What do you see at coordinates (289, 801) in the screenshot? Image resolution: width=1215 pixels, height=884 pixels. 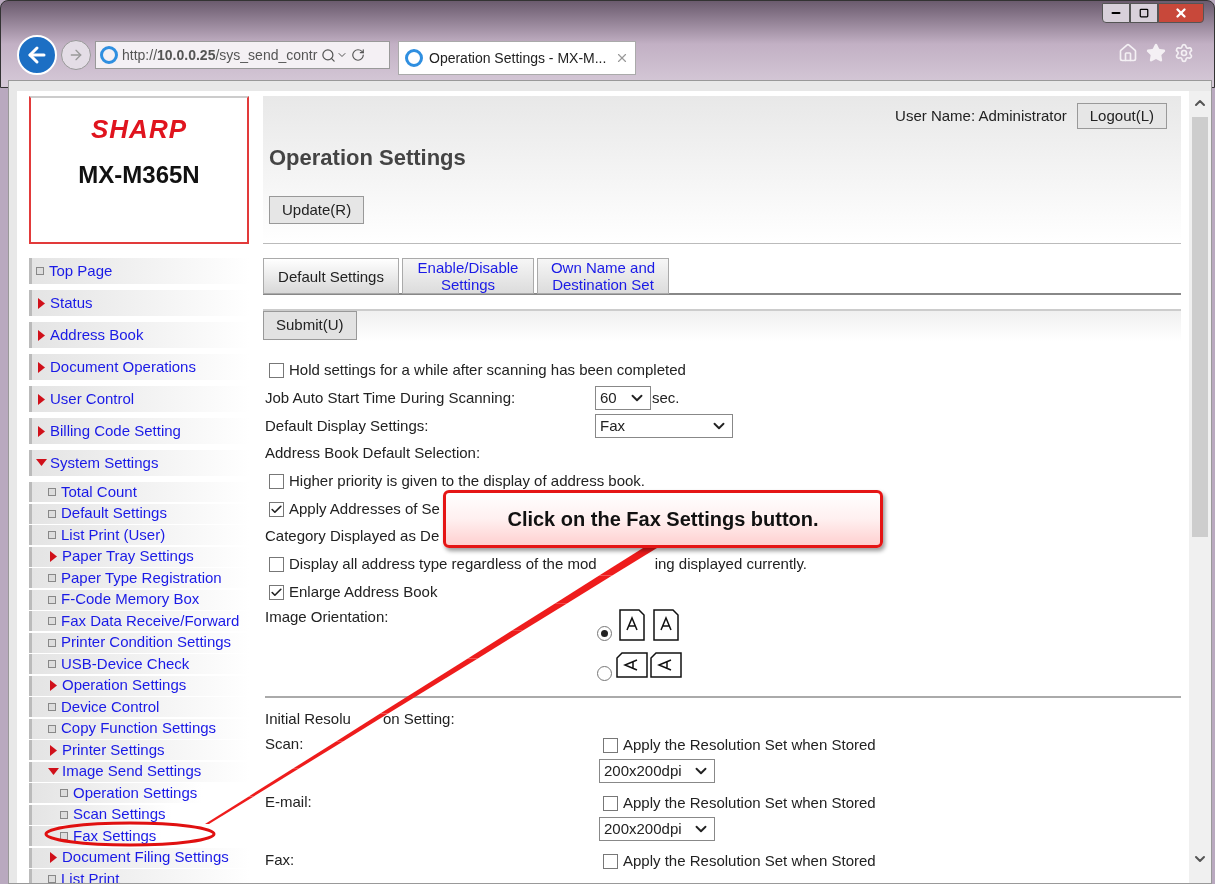 I see `field-label: E-mail:` at bounding box center [289, 801].